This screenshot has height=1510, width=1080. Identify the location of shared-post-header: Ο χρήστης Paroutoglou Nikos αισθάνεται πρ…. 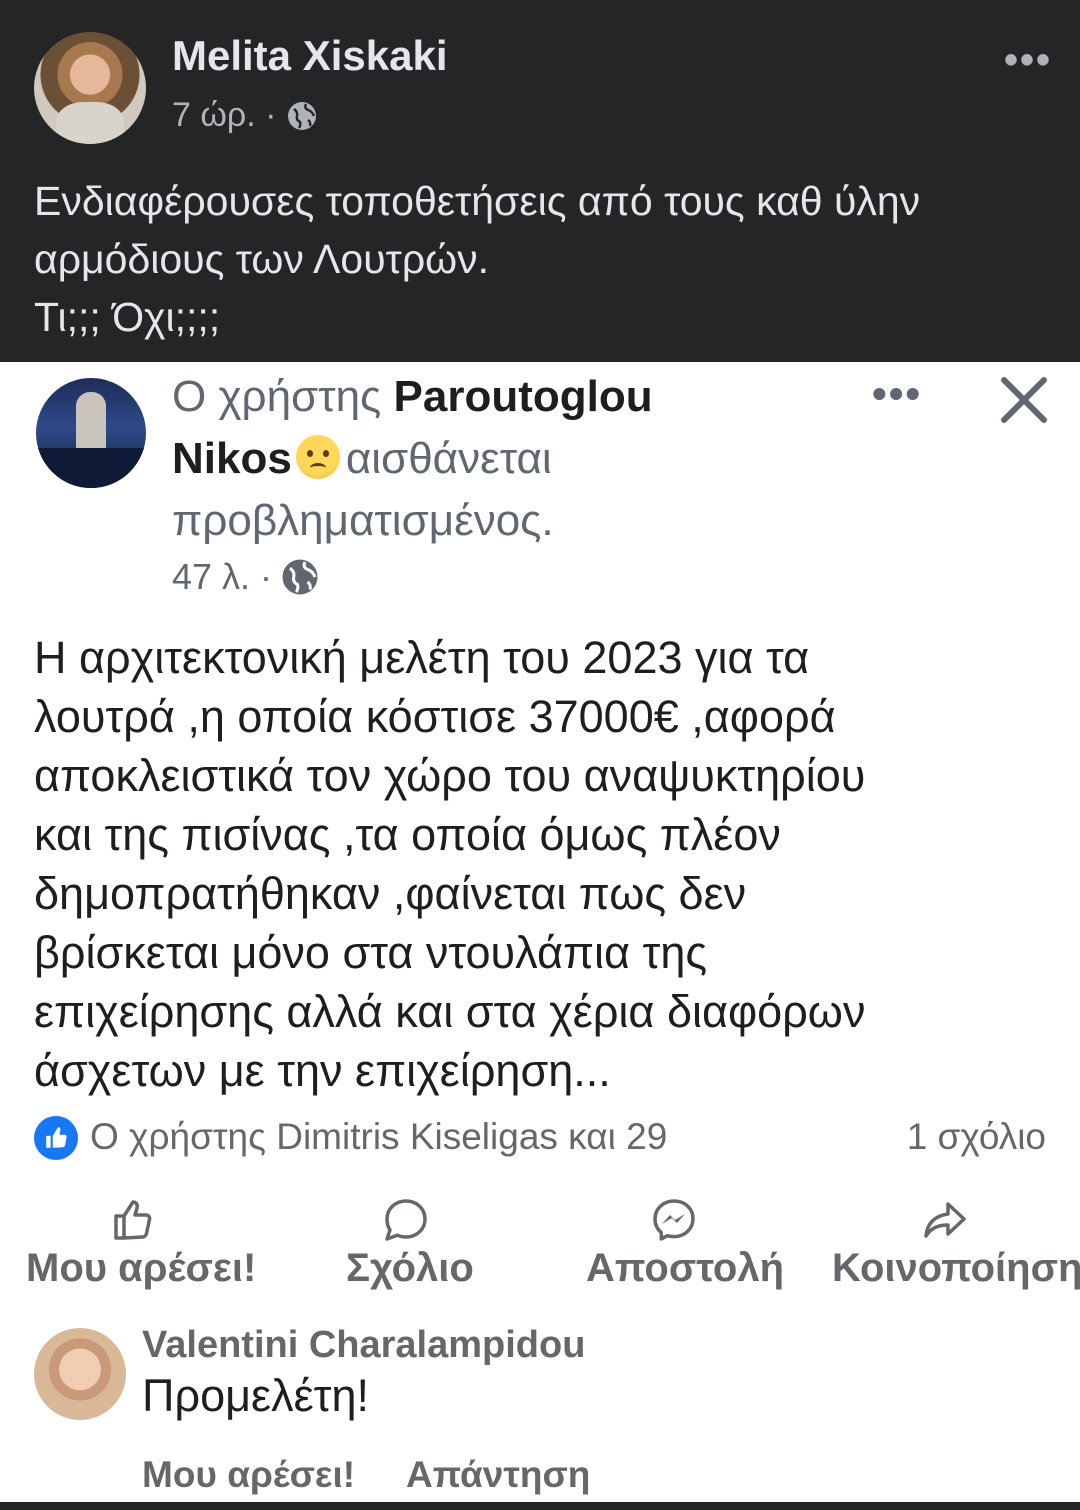
(522, 459).